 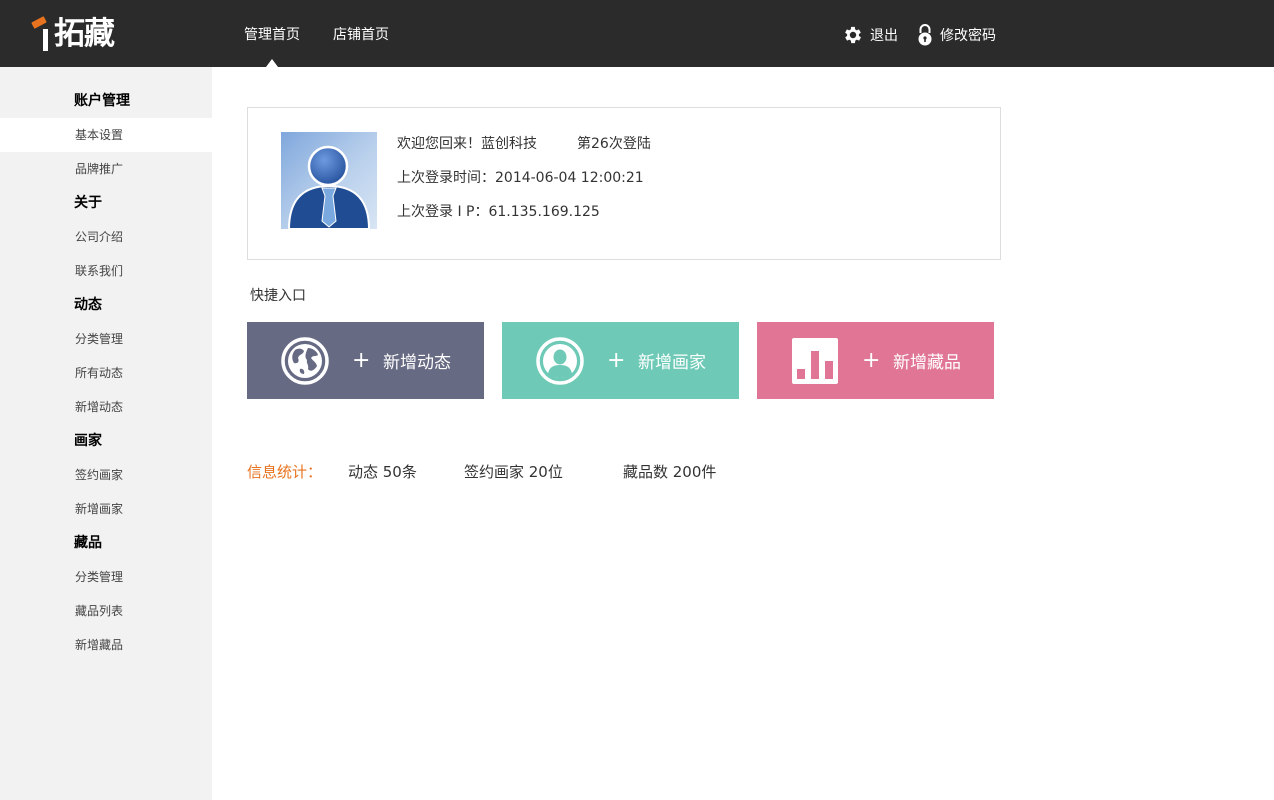 I want to click on change-password-label: 修改密码, so click(x=968, y=36).